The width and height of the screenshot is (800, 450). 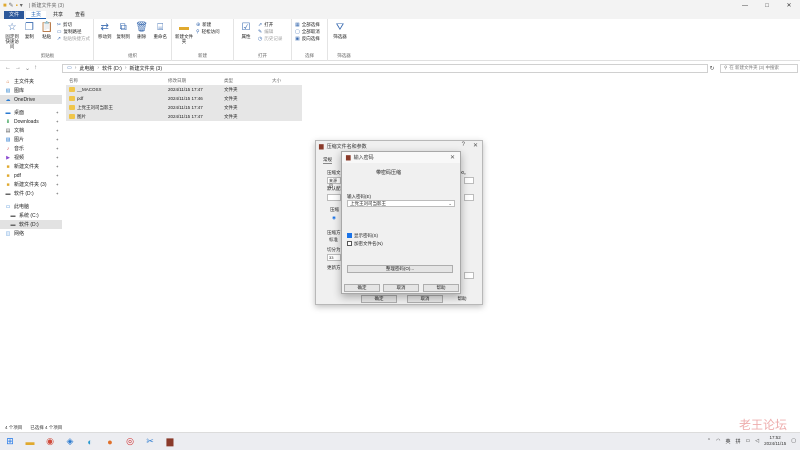 I want to click on sidebar-item-drive-d-pinned: ▬ 软件 (D:) ✦, so click(x=31, y=193).